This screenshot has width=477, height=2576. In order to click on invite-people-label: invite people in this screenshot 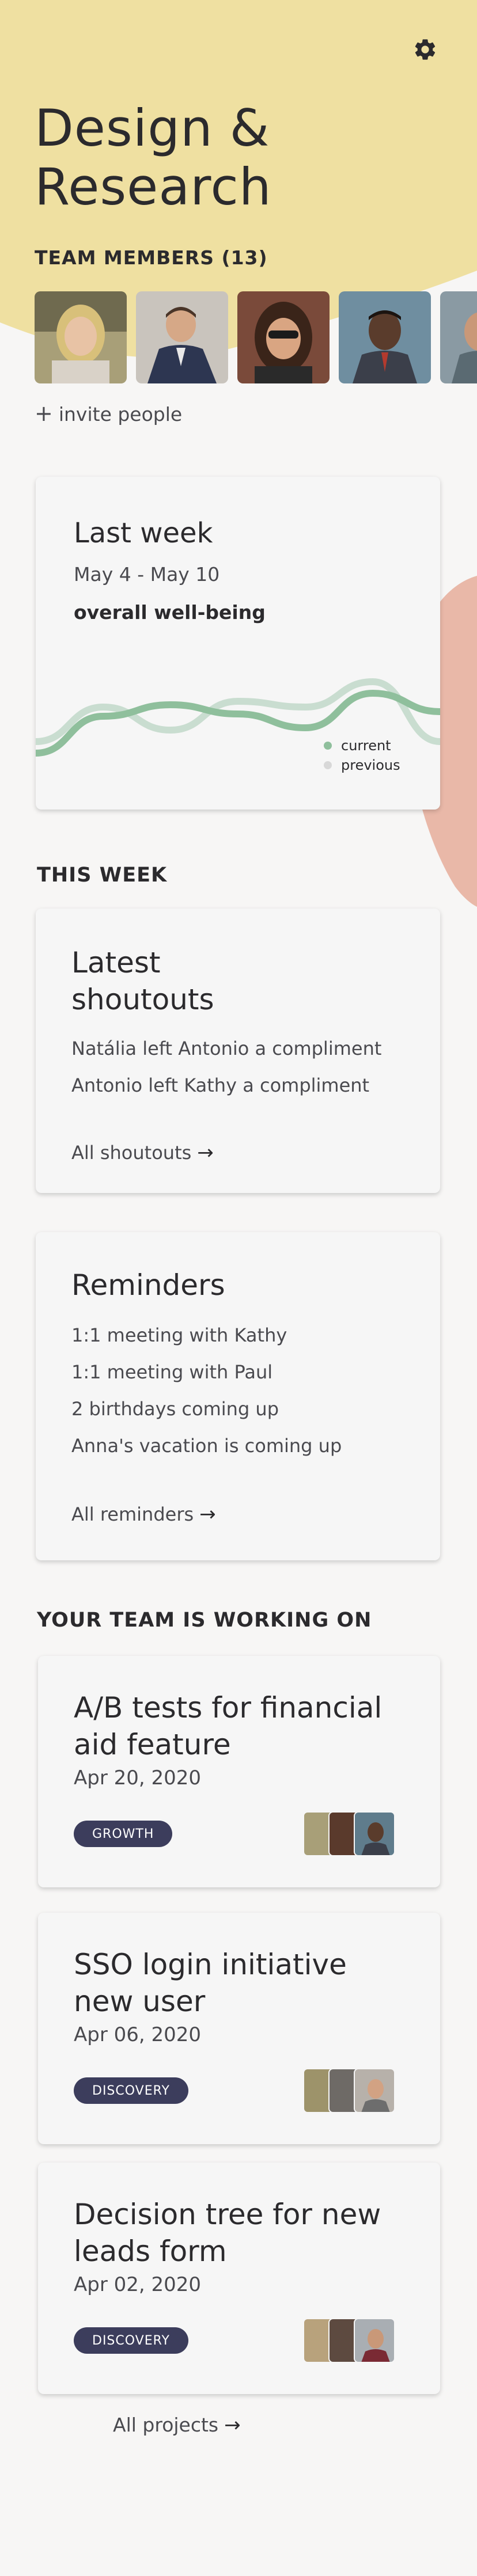, I will do `click(120, 414)`.